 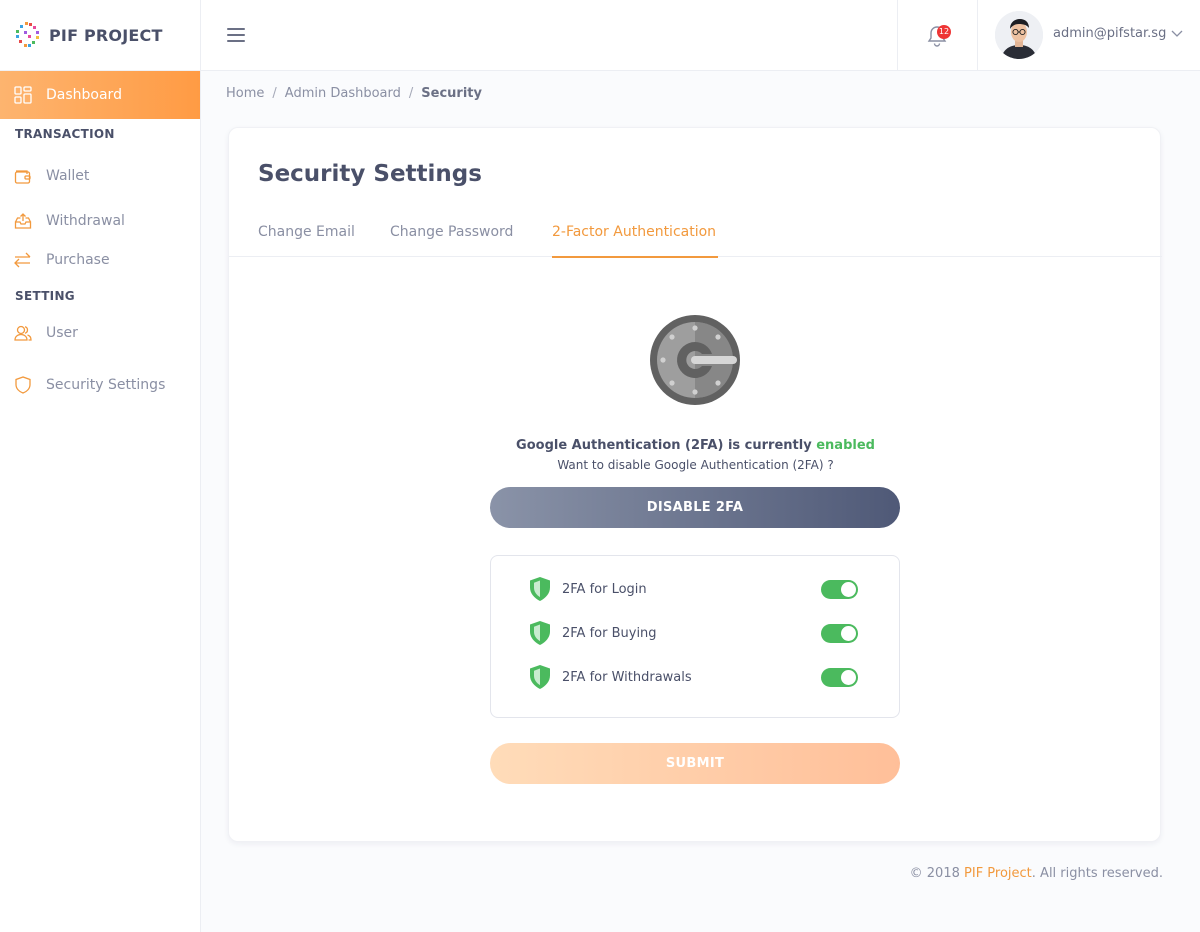 I want to click on nav-section-transaction: TRANSACTION, so click(x=65, y=134).